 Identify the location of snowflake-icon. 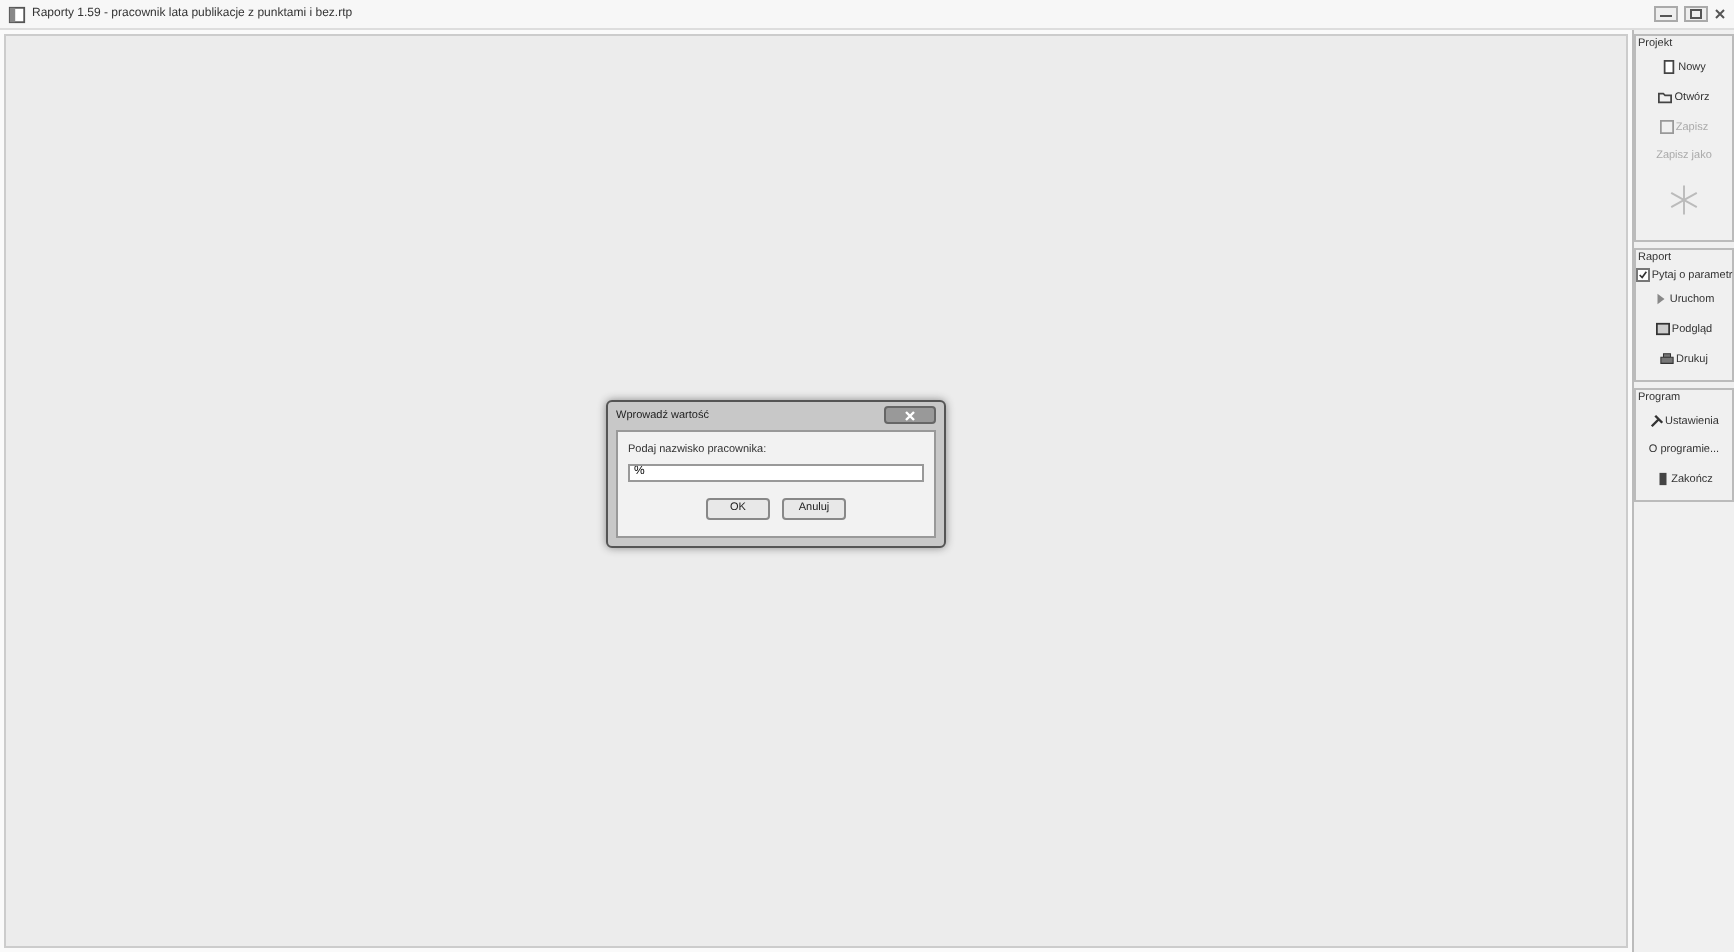
(1684, 200).